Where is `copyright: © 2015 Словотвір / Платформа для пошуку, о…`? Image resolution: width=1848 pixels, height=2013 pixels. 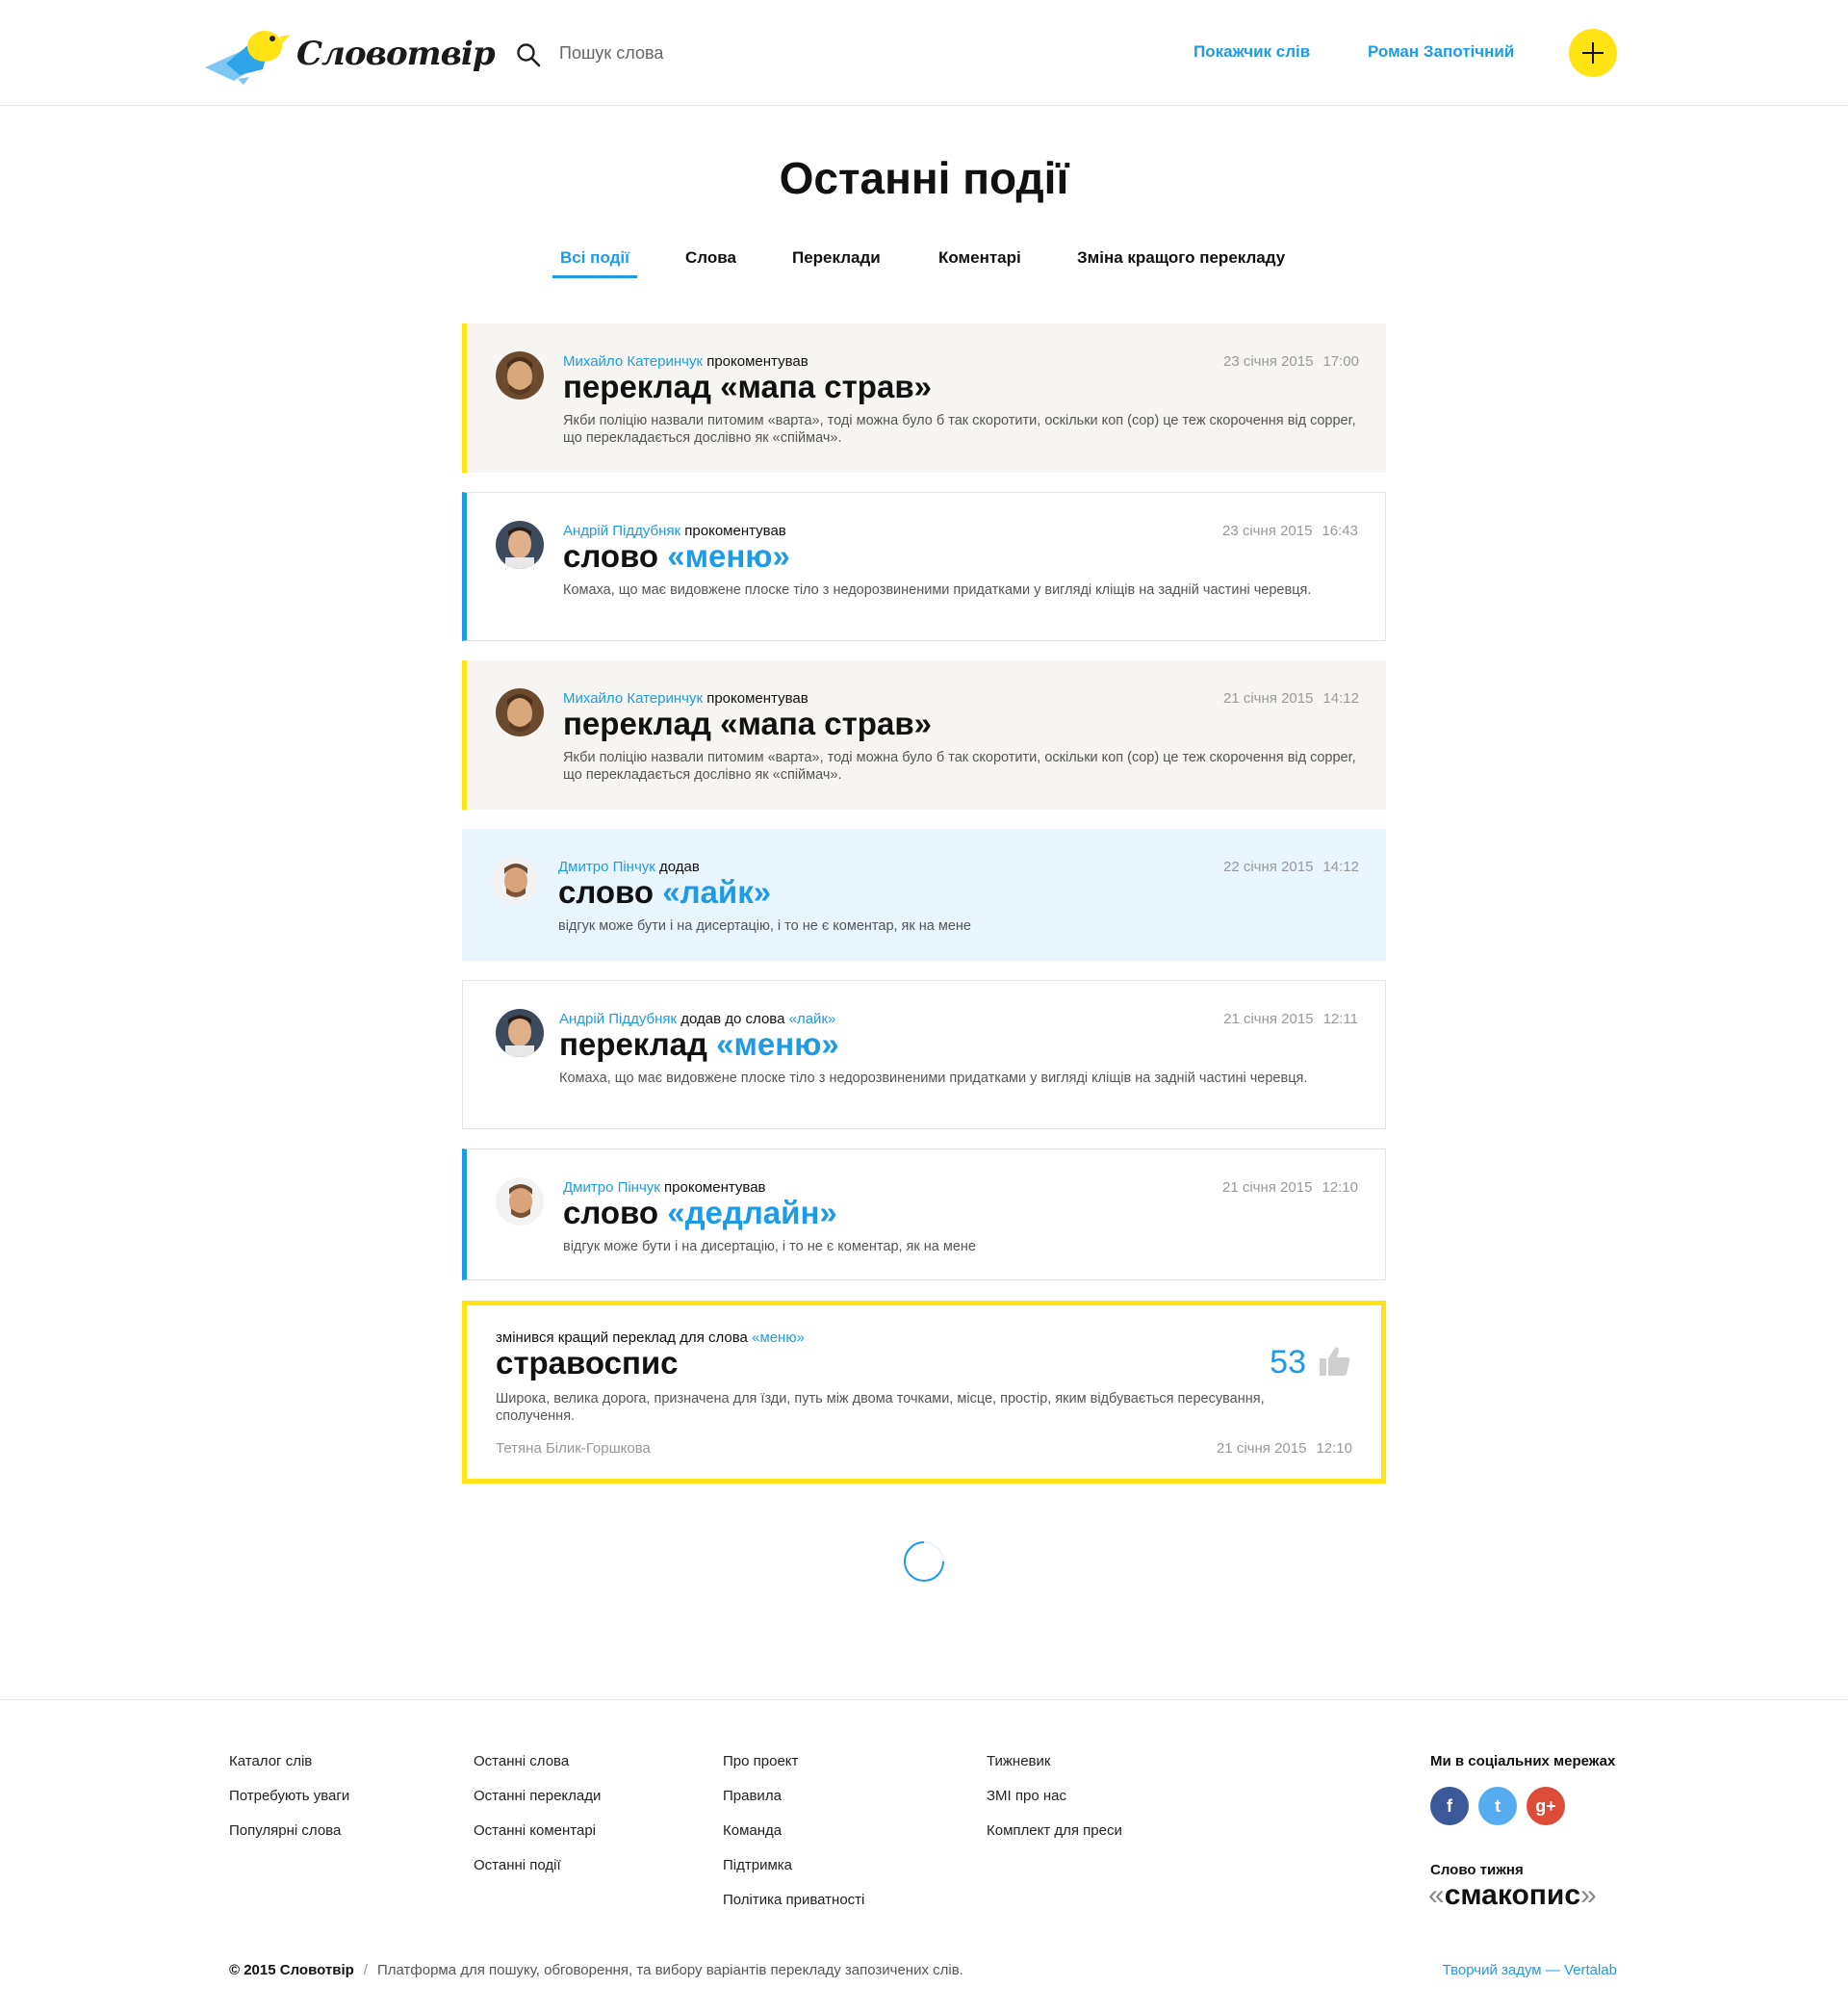 copyright: © 2015 Словотвір / Платформа для пошуку, о… is located at coordinates (596, 1970).